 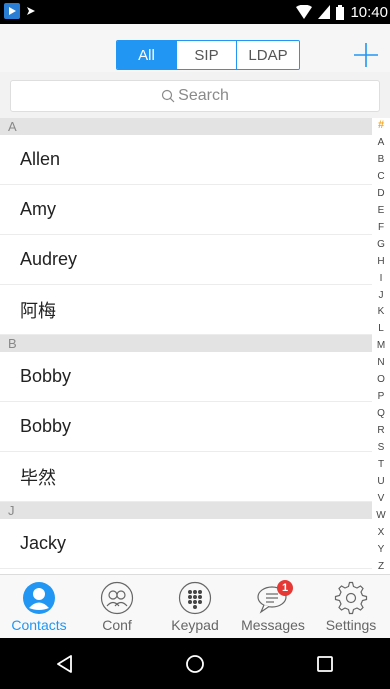 What do you see at coordinates (381, 227) in the screenshot?
I see `index-letter: F` at bounding box center [381, 227].